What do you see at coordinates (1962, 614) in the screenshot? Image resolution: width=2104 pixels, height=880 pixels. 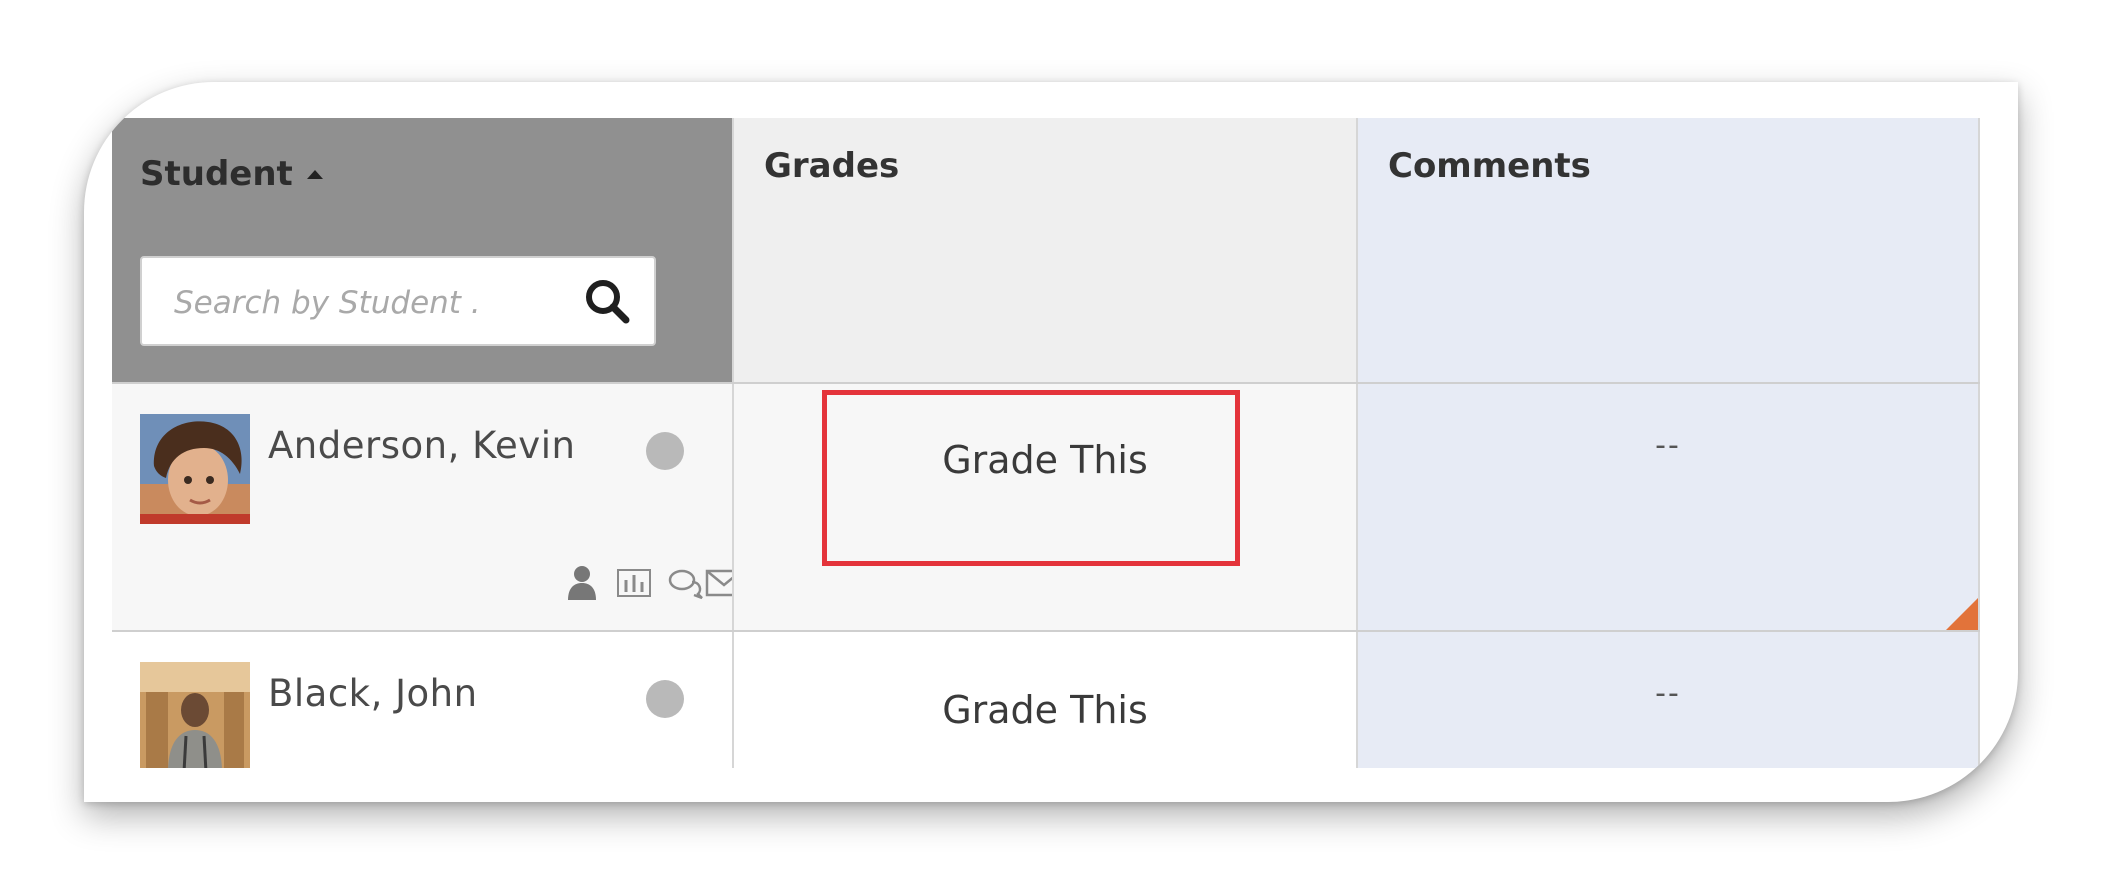 I see `corner-flag-icon` at bounding box center [1962, 614].